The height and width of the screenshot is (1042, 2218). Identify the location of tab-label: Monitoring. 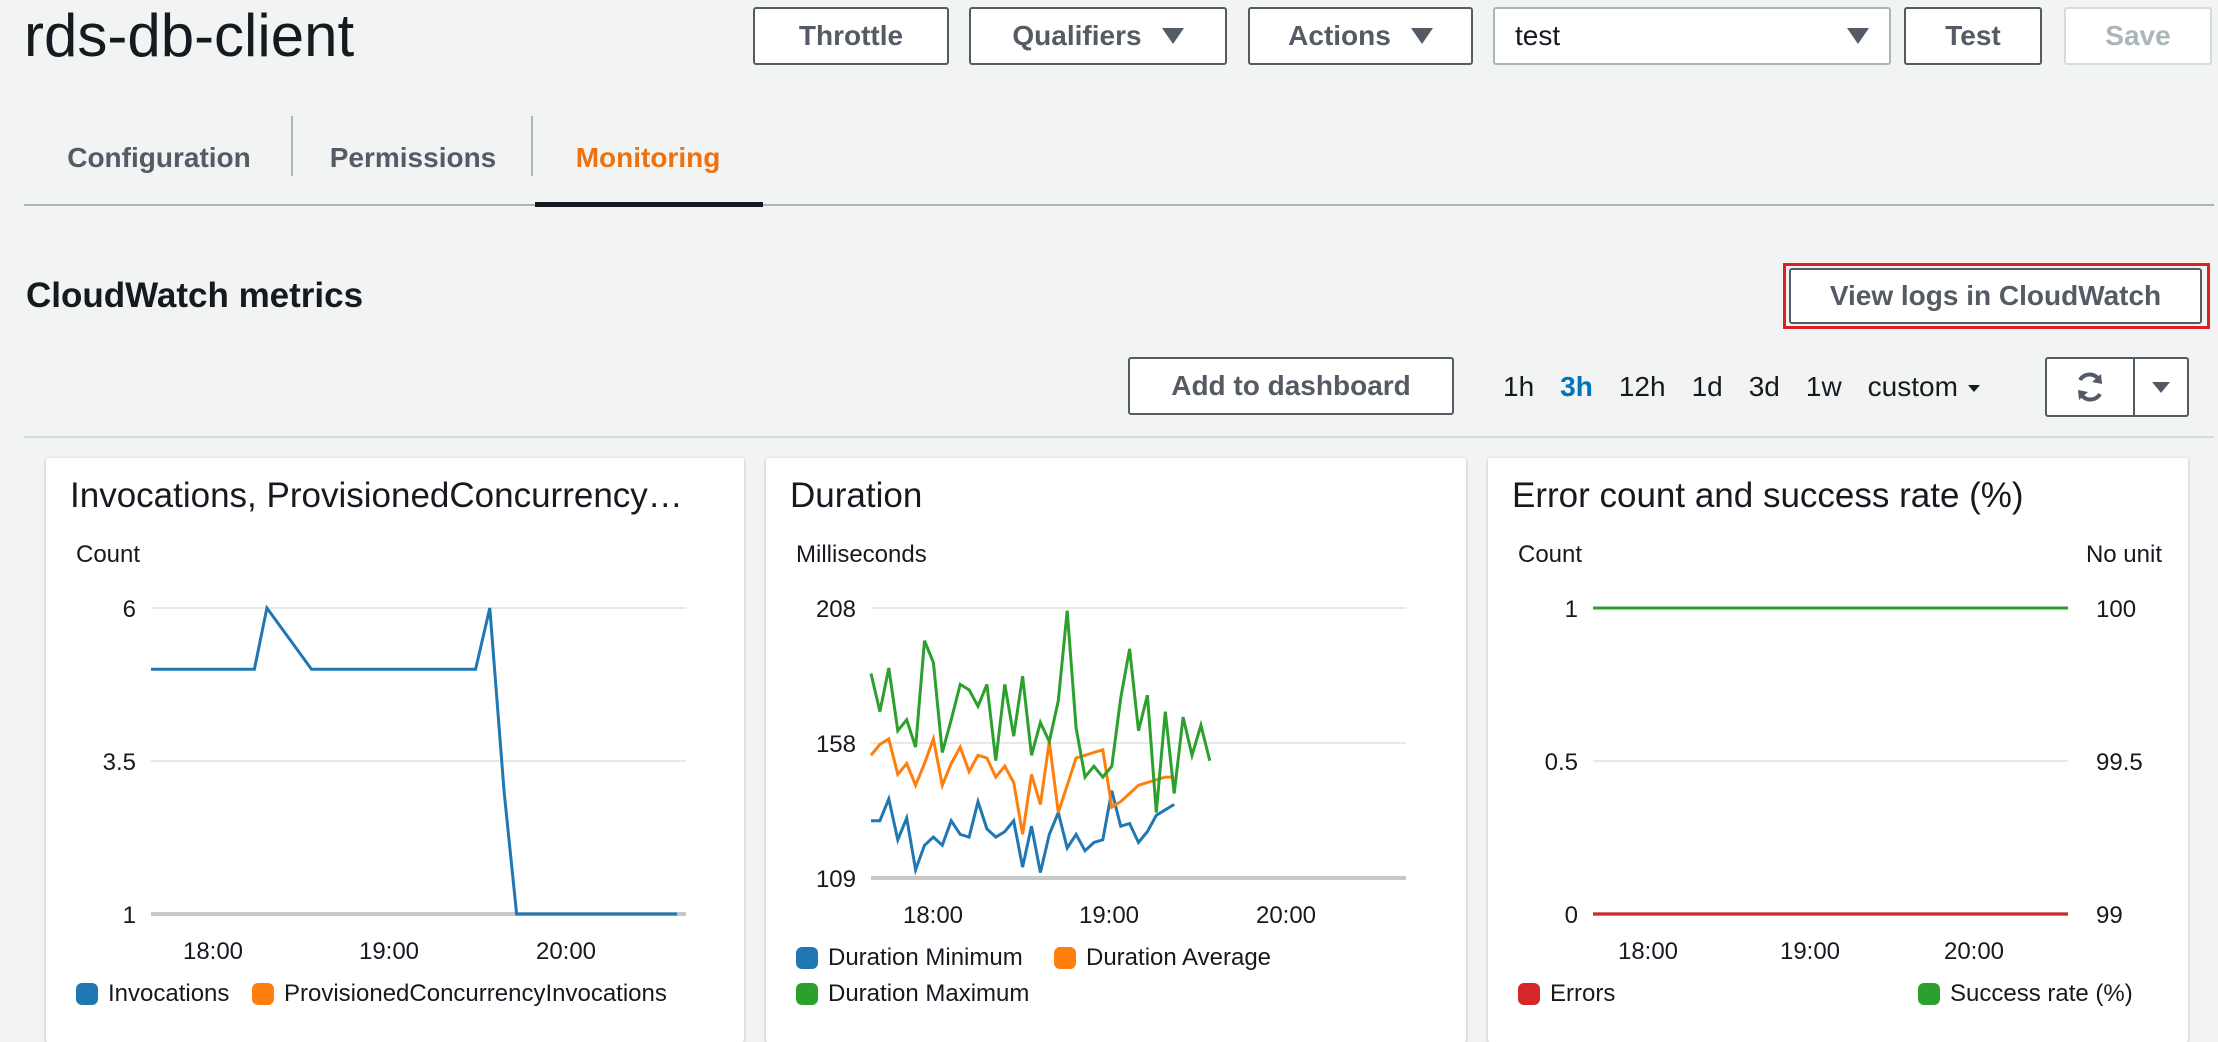
(648, 157).